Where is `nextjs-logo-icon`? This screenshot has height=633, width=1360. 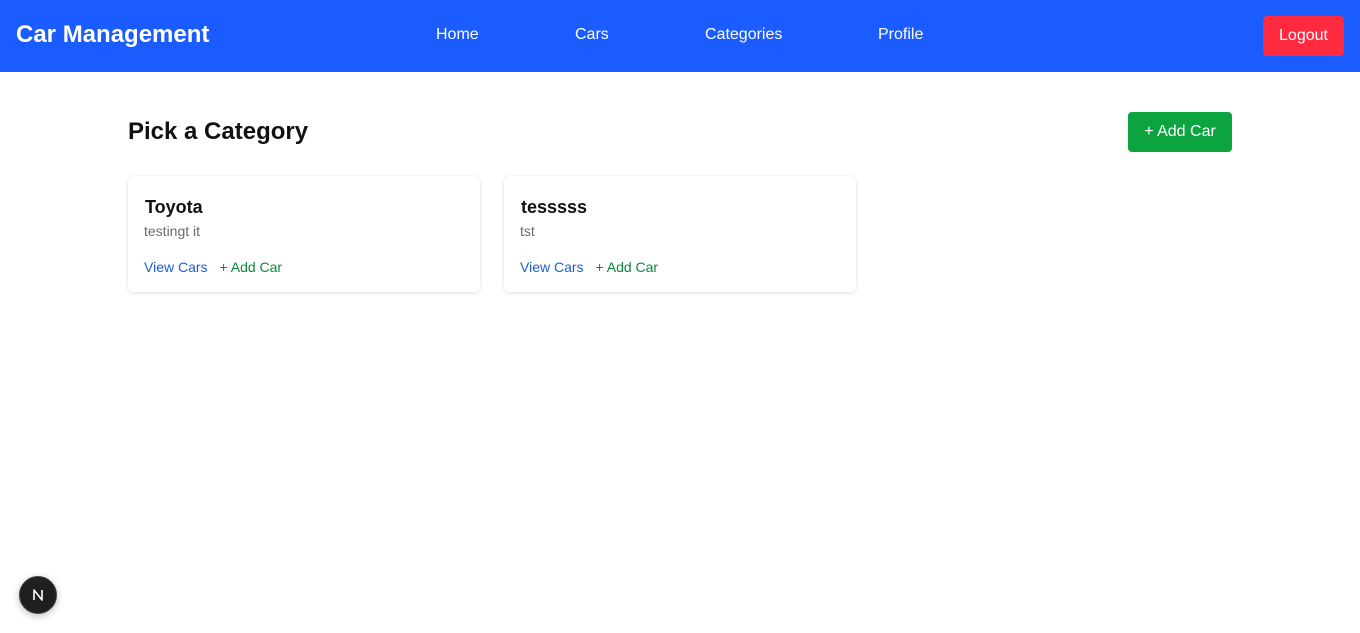 nextjs-logo-icon is located at coordinates (38, 595).